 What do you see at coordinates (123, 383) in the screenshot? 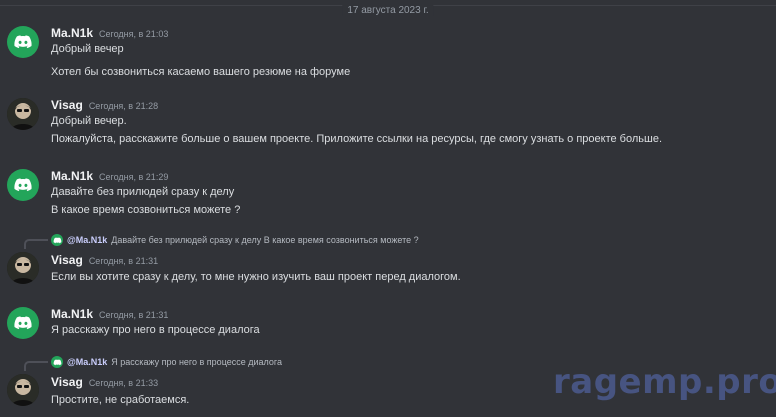
I see `message-timestamp: Сегодня, в 21:33` at bounding box center [123, 383].